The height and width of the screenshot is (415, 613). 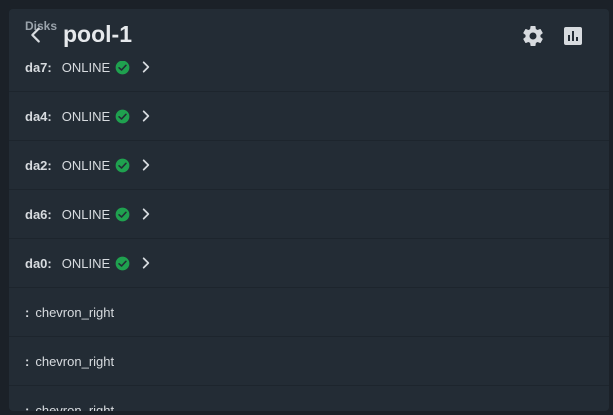 I want to click on disk-name: da6:, so click(x=38, y=214).